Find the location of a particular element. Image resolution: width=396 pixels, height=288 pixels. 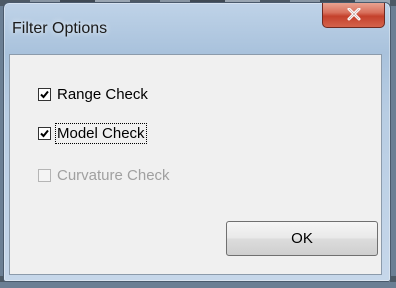

model-check-checkbox: Model Check is located at coordinates (92, 133).